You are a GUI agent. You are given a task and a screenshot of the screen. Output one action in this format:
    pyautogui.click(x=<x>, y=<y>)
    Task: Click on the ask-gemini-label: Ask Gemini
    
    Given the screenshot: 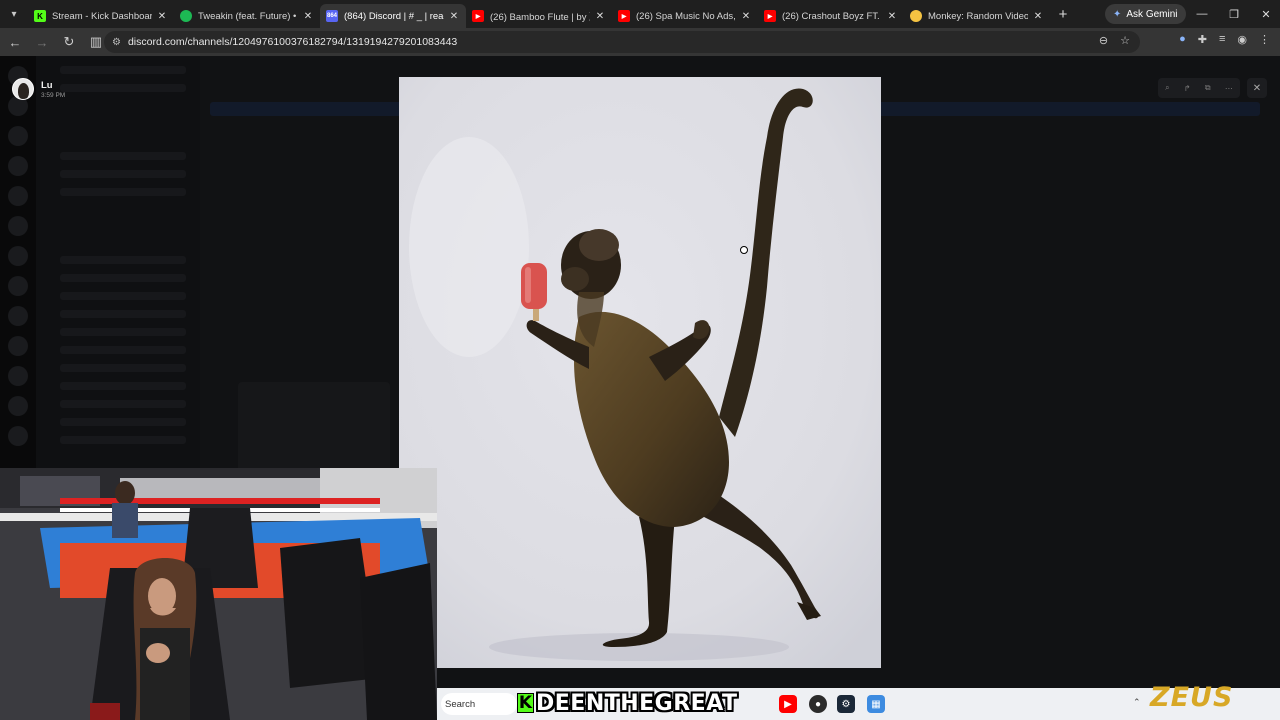 What is the action you would take?
    pyautogui.click(x=1152, y=14)
    